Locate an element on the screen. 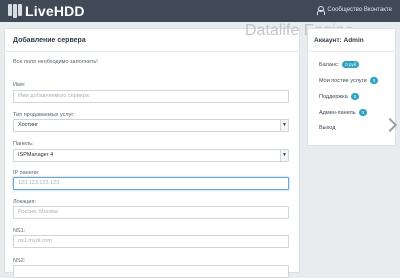 This screenshot has width=400, height=278. service-type-select: Хостинг ▼ is located at coordinates (151, 125).